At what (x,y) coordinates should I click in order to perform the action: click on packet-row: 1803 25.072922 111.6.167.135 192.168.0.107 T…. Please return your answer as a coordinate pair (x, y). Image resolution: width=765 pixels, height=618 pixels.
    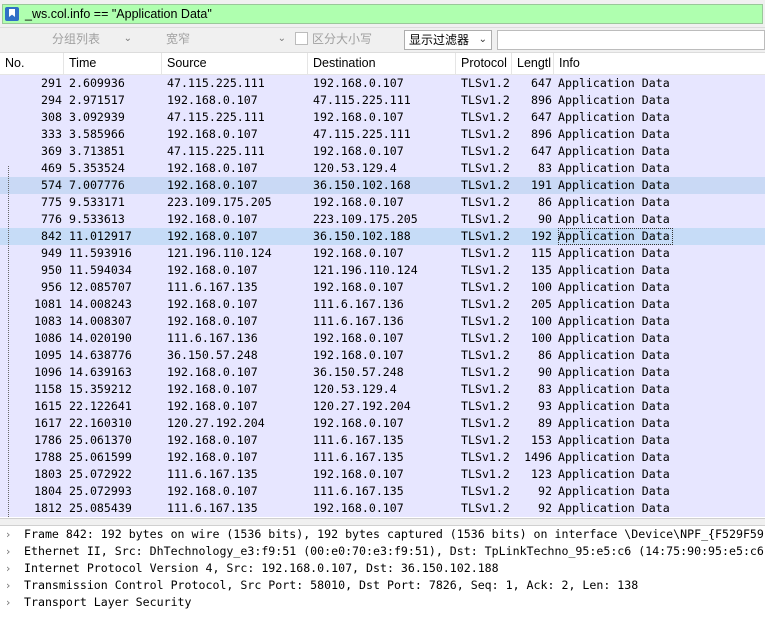
    Looking at the image, I should click on (382, 474).